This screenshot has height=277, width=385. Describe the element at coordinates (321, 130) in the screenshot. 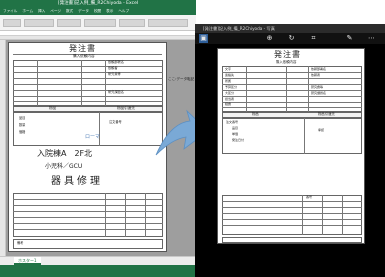

I see `viewer-footer-label-approval: 承認` at that location.